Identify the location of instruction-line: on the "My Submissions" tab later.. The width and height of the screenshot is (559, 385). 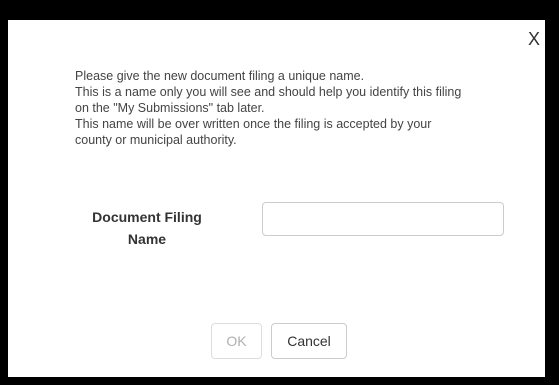
(170, 108).